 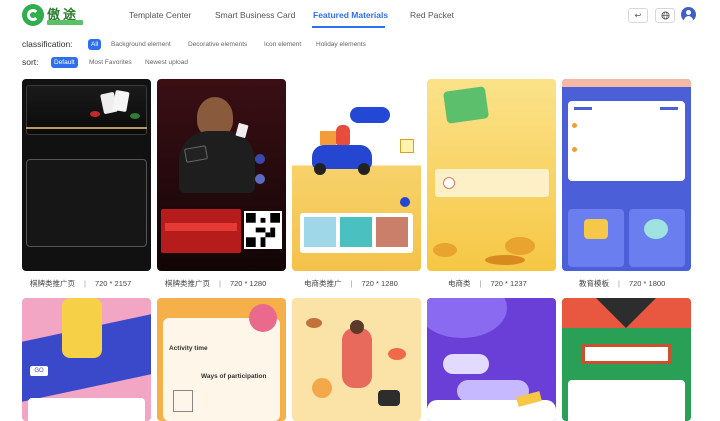 I want to click on active-nav-indicator, so click(x=348, y=27).